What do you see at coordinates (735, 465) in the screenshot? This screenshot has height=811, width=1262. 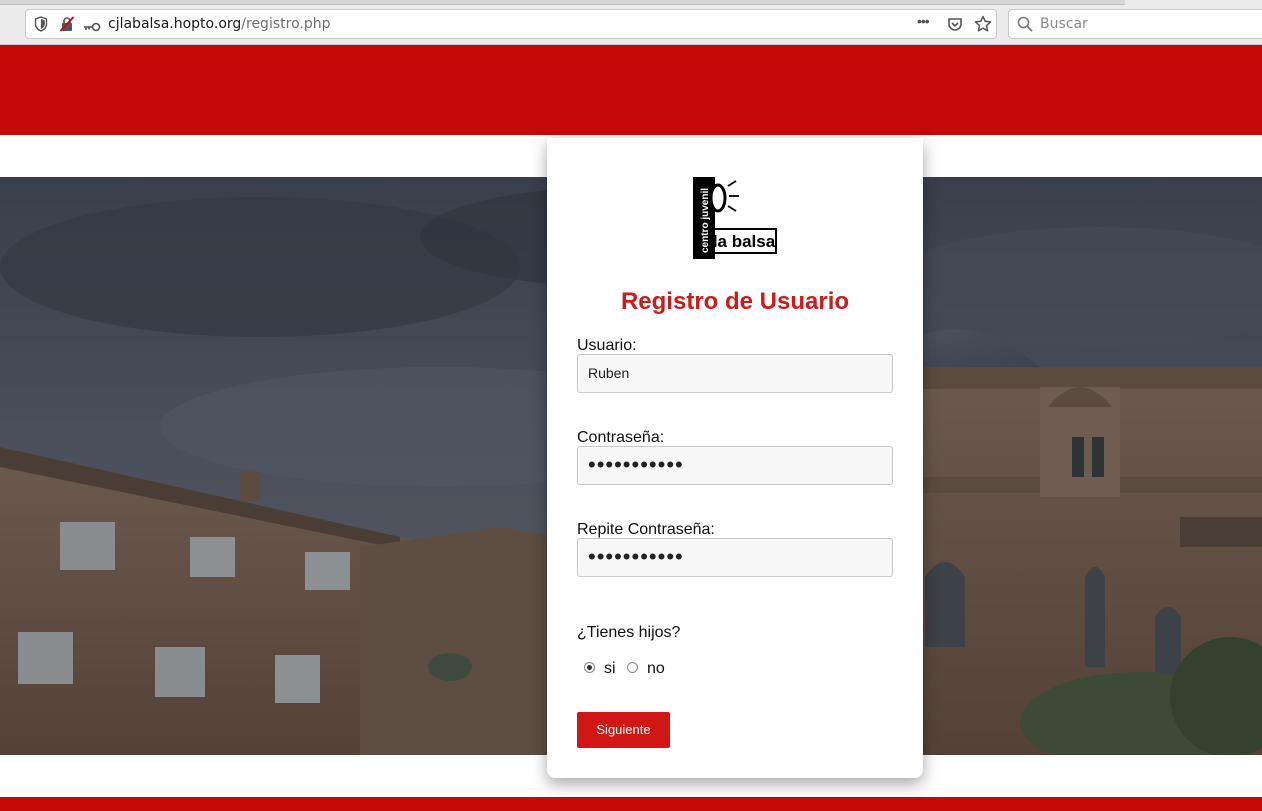 I see `password-input: •••••••••••` at bounding box center [735, 465].